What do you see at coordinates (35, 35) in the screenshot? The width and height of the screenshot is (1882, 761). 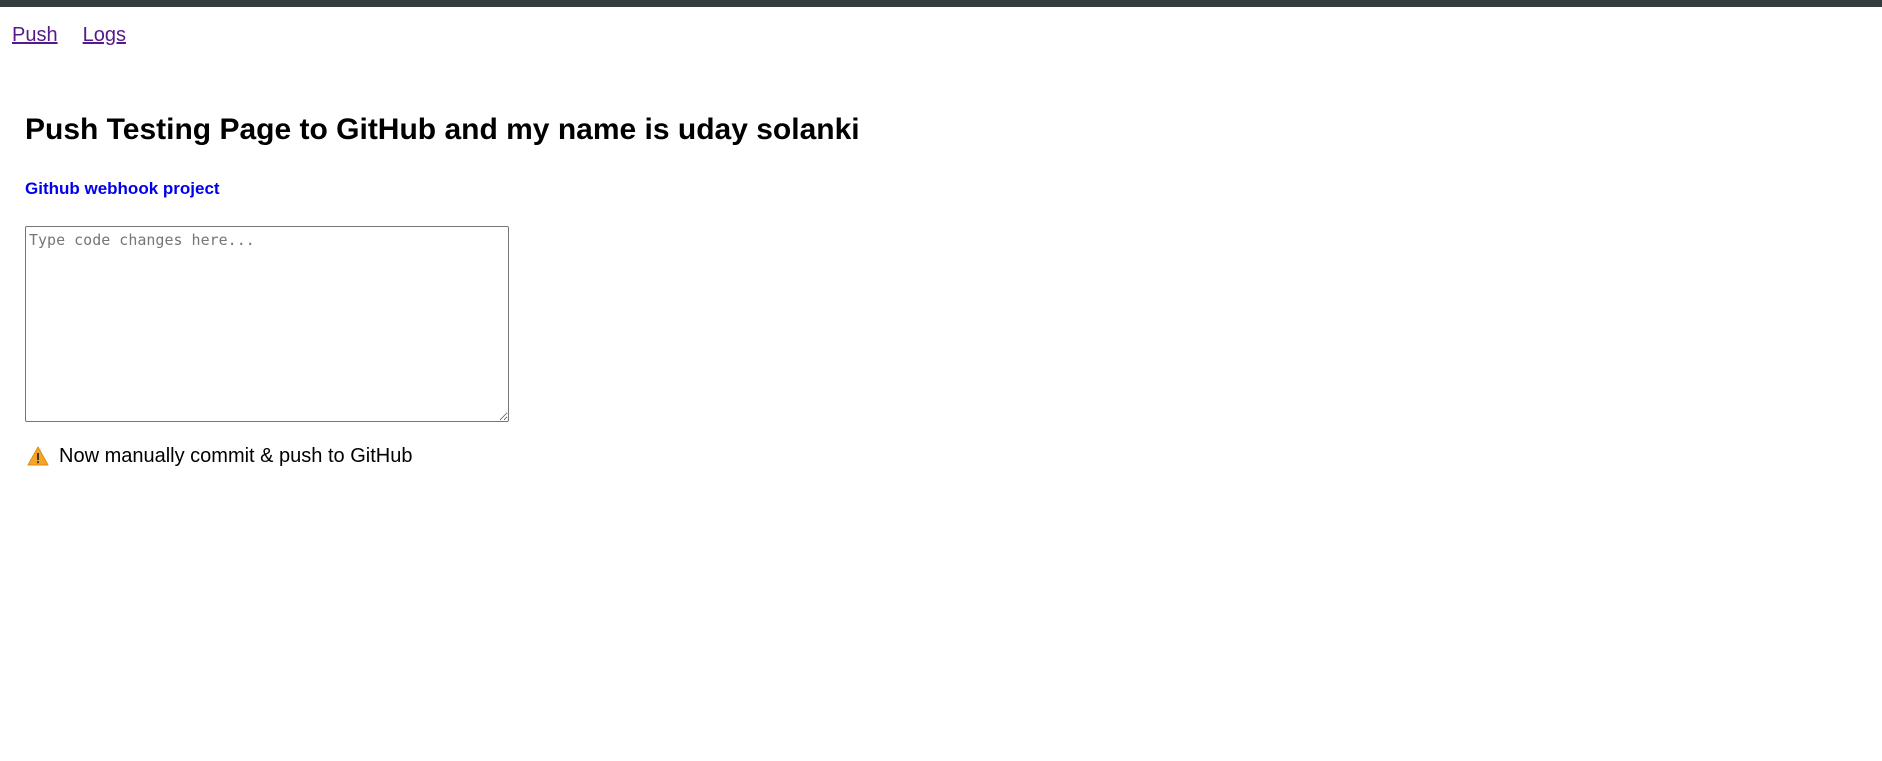 I see `nav-link-push: Push` at bounding box center [35, 35].